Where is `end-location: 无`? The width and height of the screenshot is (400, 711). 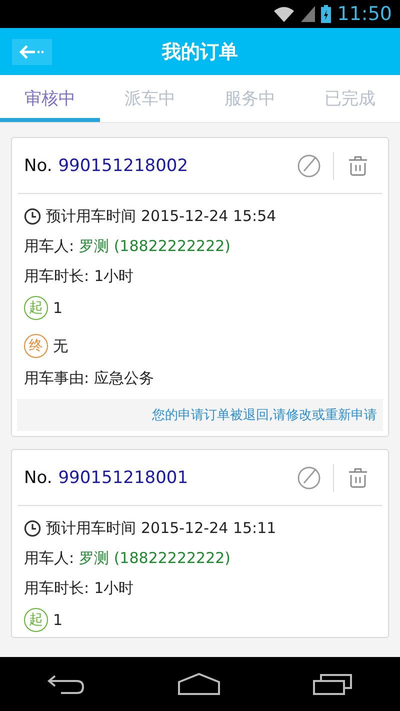 end-location: 无 is located at coordinates (60, 346).